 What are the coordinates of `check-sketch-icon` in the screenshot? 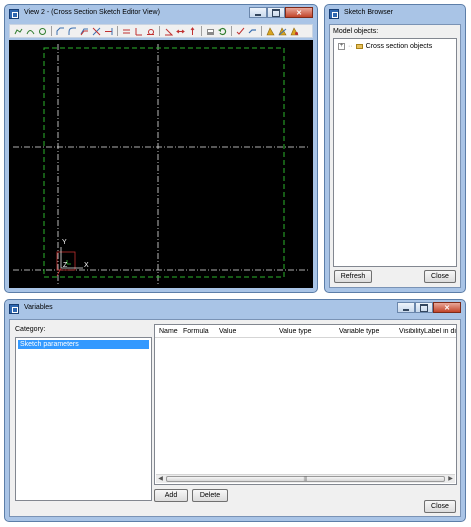 It's located at (240, 31).